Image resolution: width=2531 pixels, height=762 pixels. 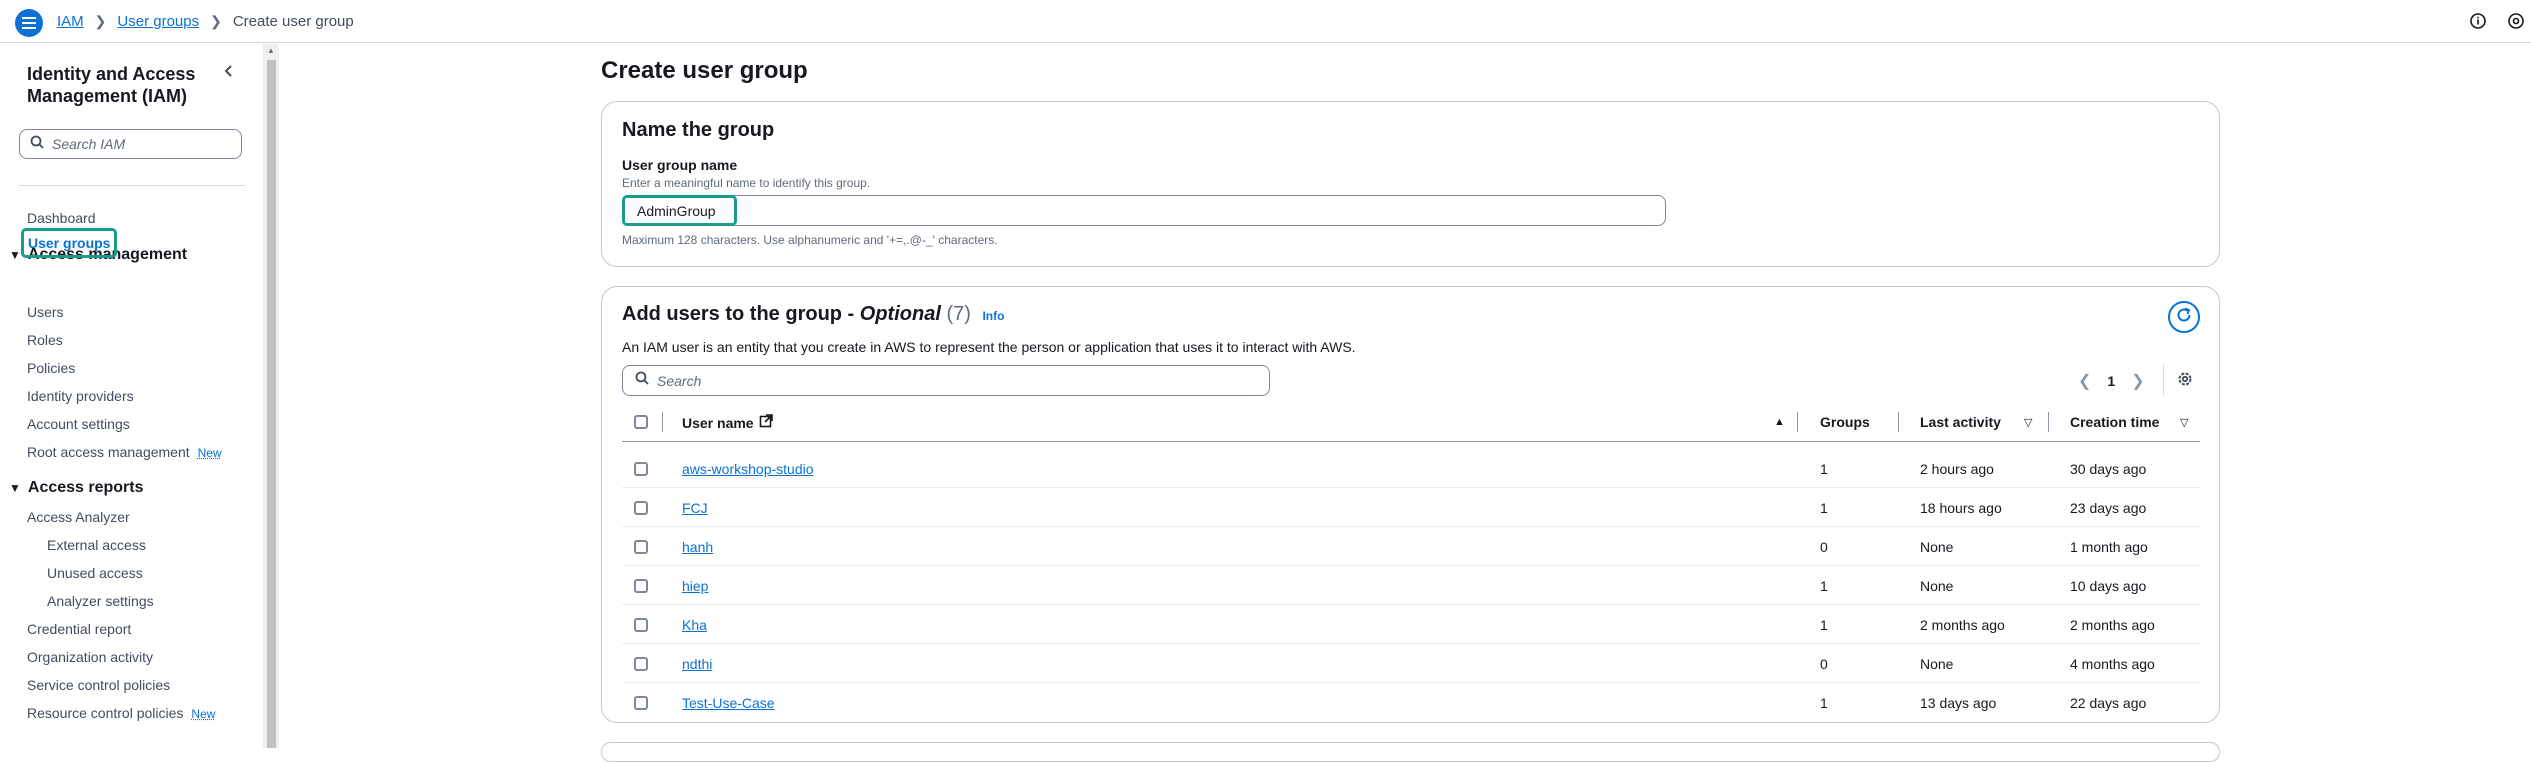 What do you see at coordinates (100, 601) in the screenshot?
I see `sidebar-item-analyzer-settings: Analyzer settings` at bounding box center [100, 601].